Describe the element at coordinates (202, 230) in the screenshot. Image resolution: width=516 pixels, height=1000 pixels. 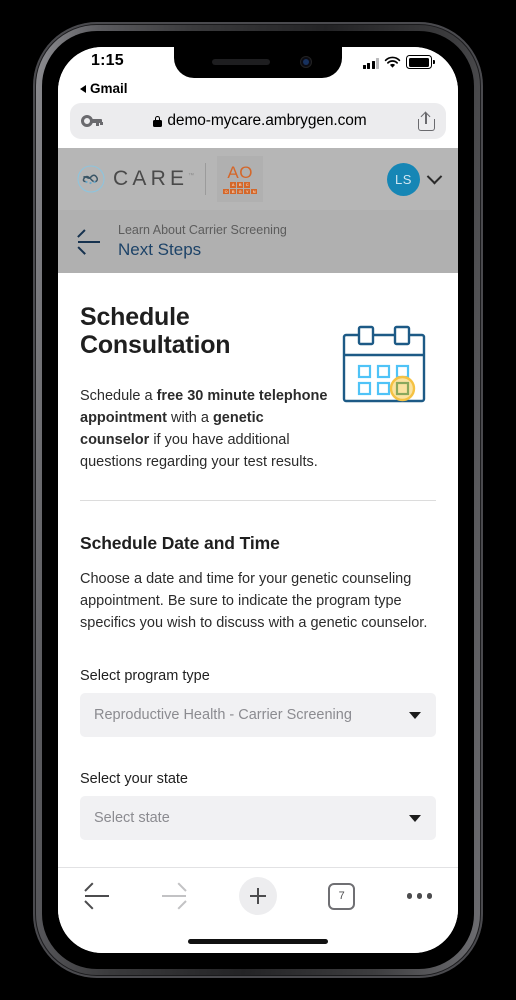
I see `breadcrumb: Learn About Carrier Screening` at that location.